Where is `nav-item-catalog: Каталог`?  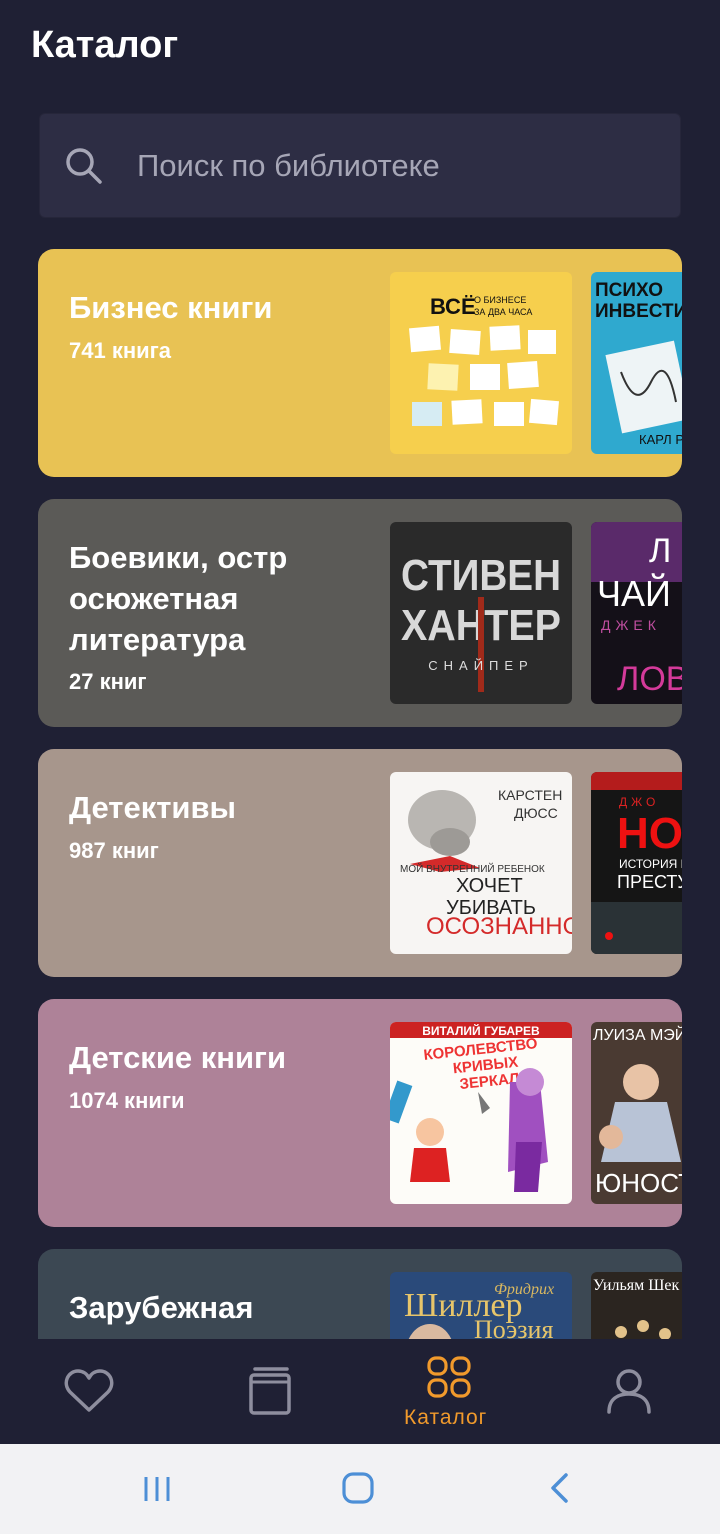 nav-item-catalog: Каталог is located at coordinates (450, 1390).